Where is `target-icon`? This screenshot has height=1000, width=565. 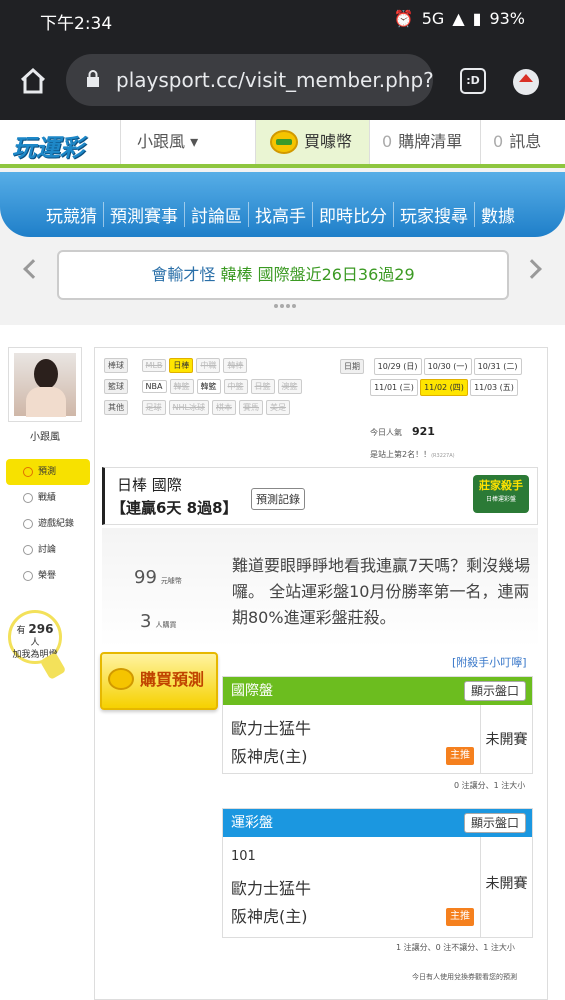 target-icon is located at coordinates (28, 472).